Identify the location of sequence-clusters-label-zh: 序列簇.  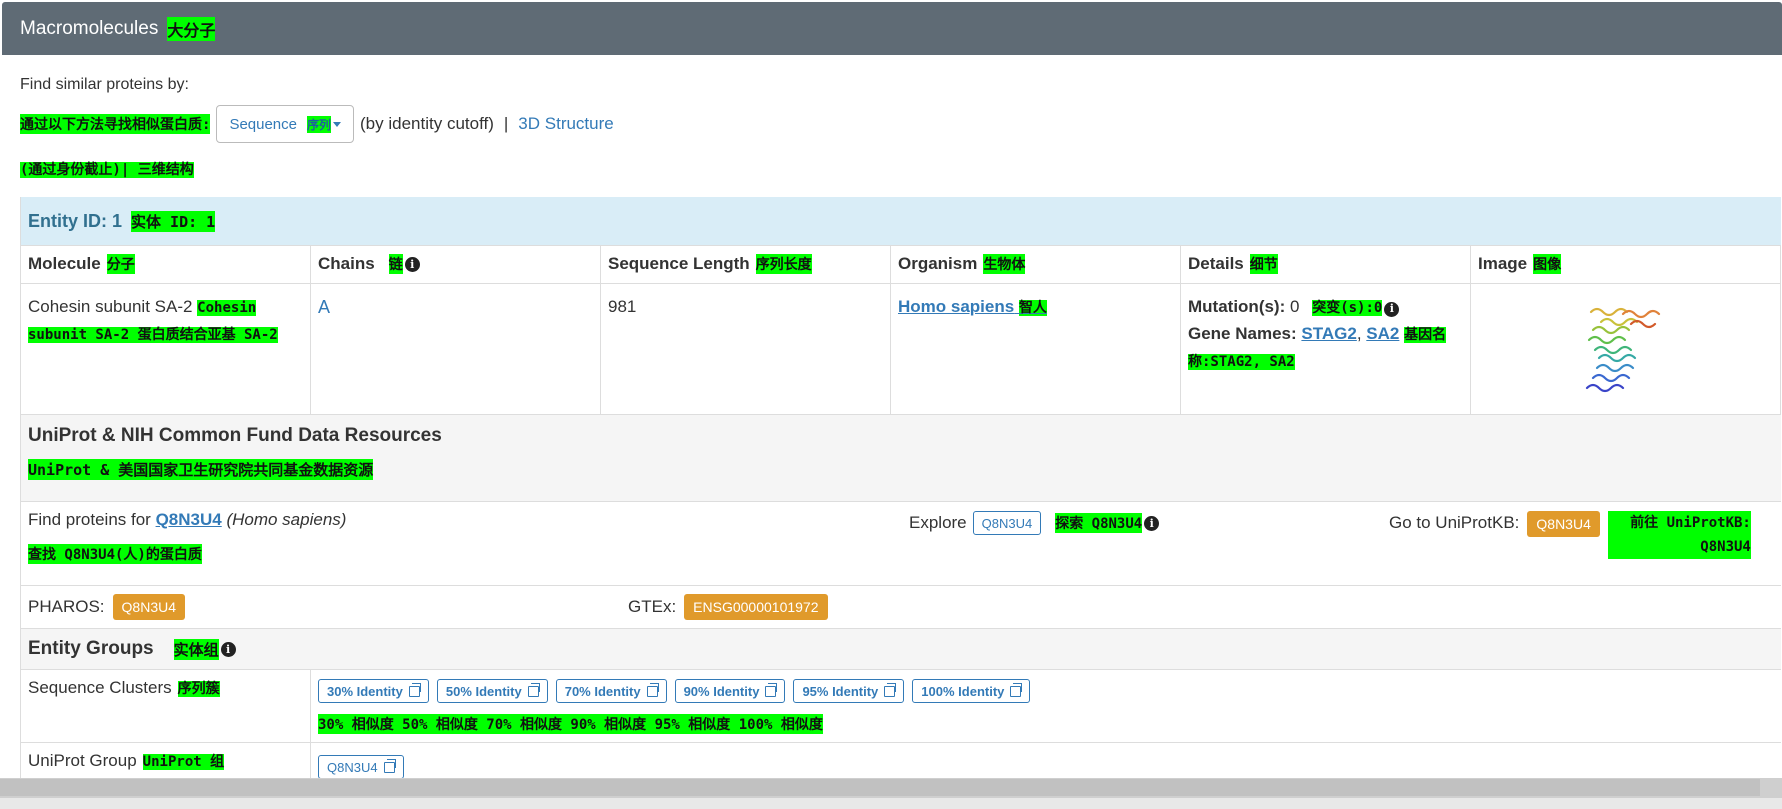
(198, 689).